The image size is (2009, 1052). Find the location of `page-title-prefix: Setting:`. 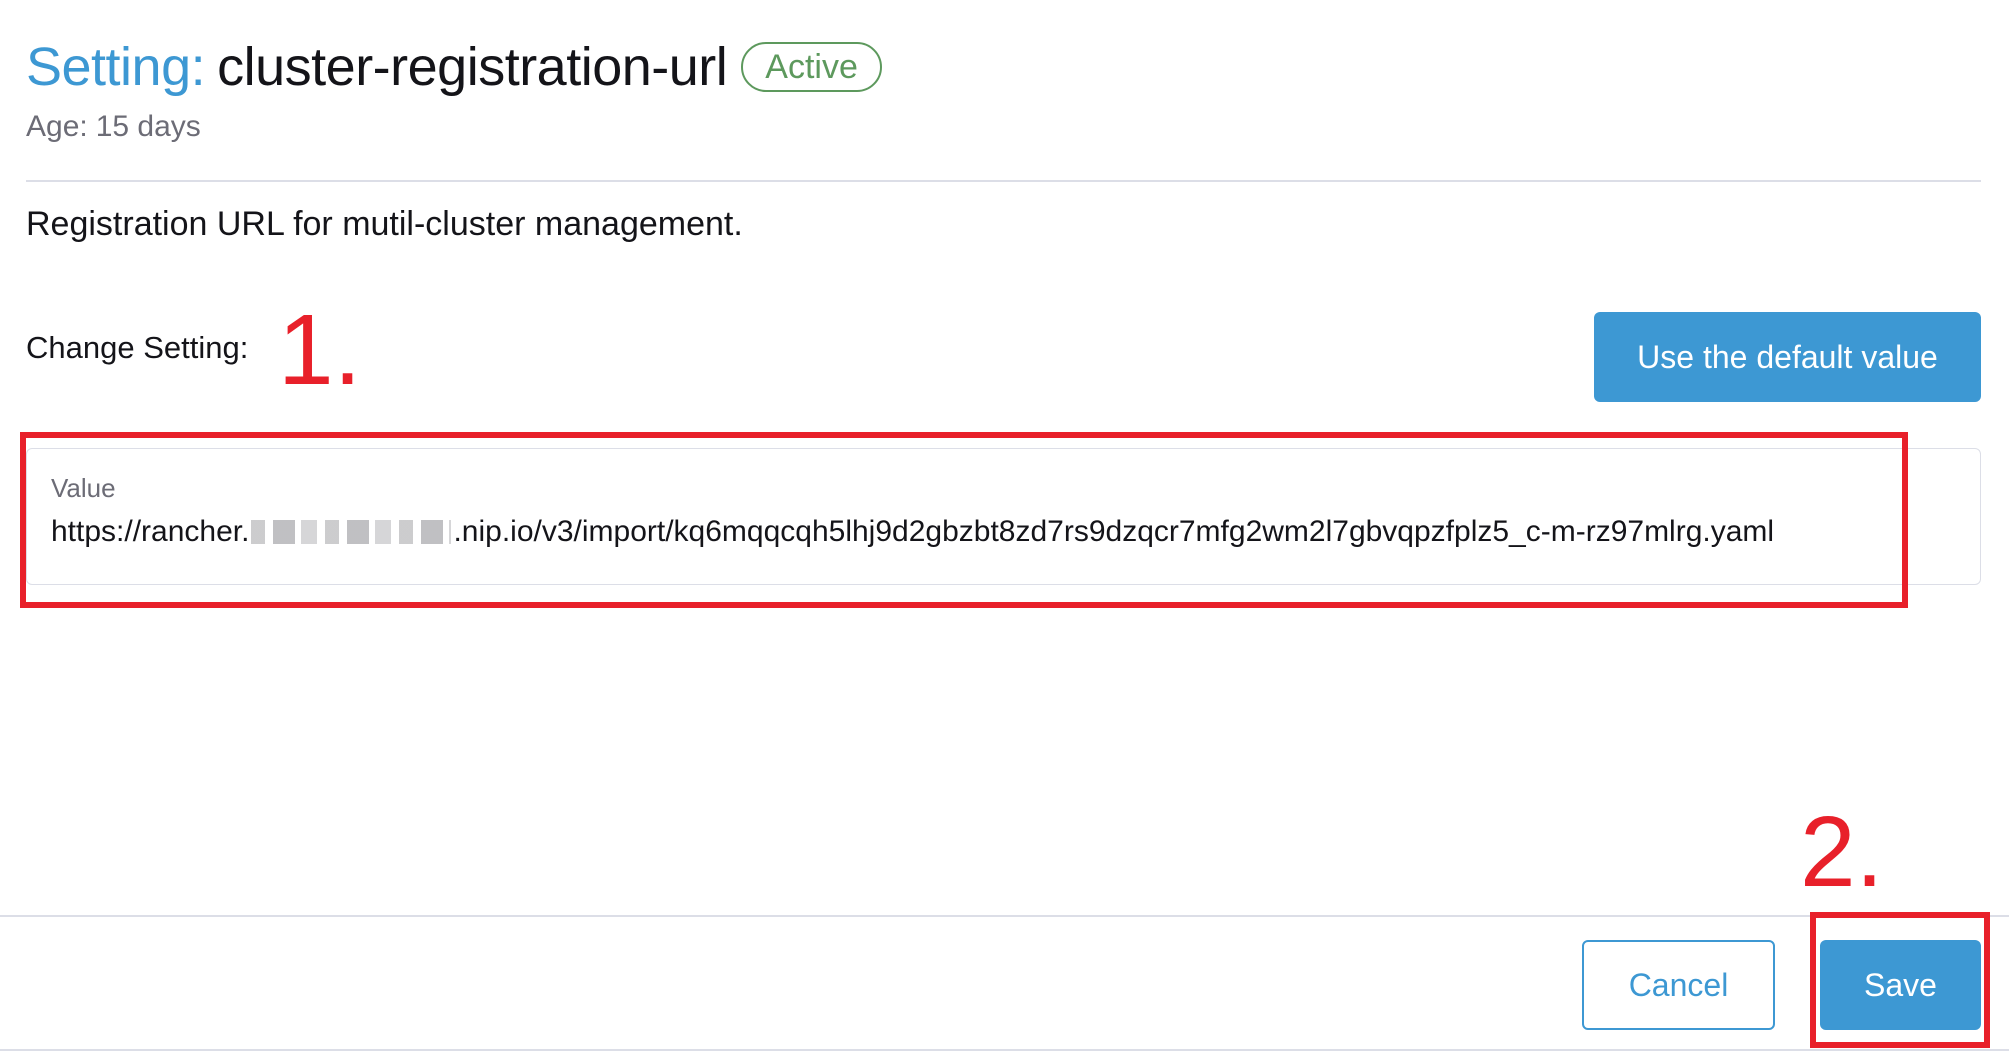

page-title-prefix: Setting: is located at coordinates (116, 67).